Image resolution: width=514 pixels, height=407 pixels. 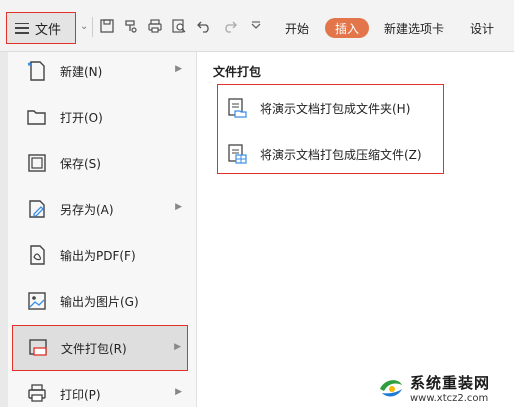 I want to click on save-as-icon, so click(x=37, y=209).